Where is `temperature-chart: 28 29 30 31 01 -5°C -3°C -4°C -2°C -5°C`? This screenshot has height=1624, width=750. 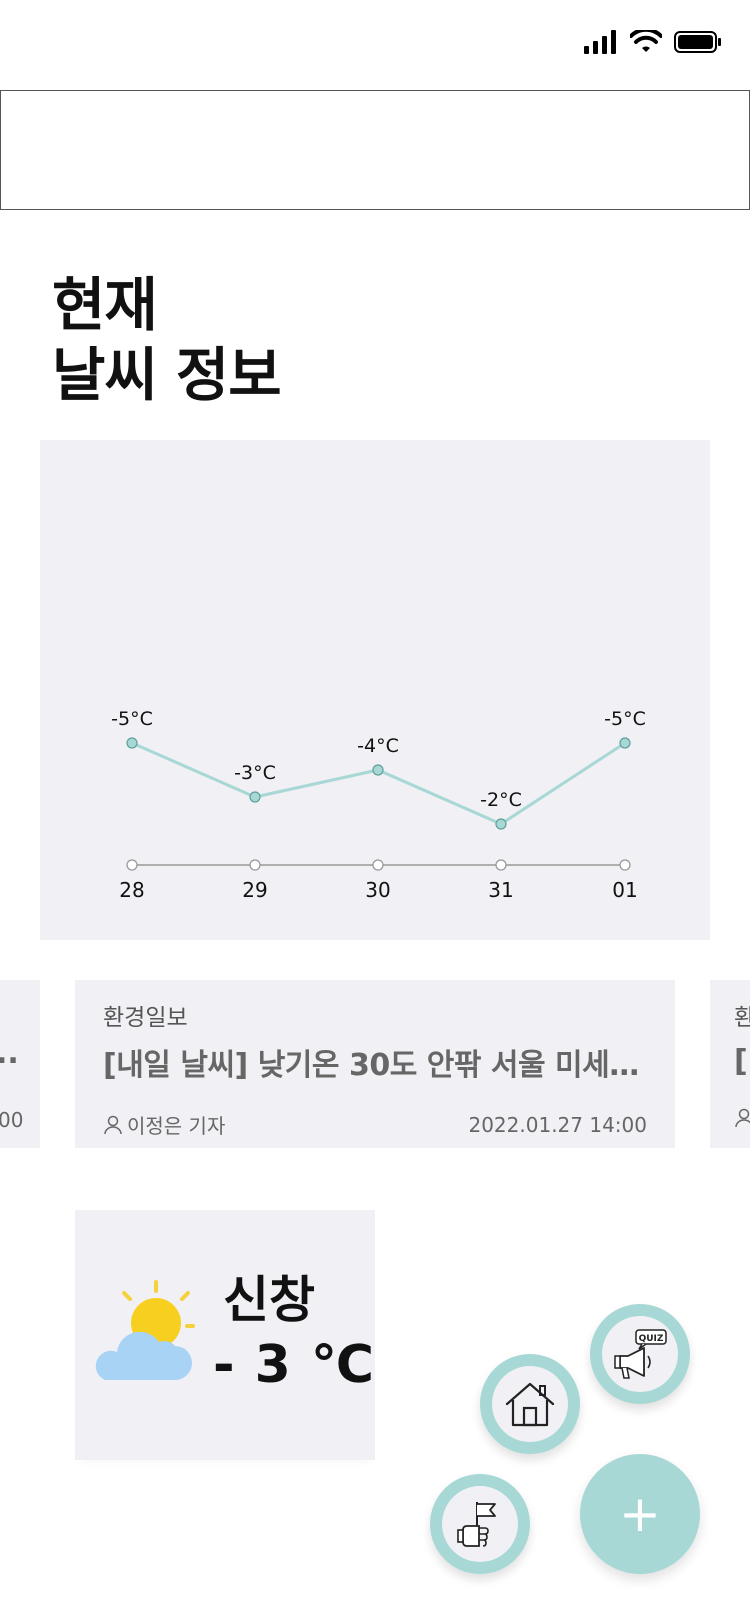
temperature-chart: 28 29 30 31 01 -5°C -3°C -4°C -2°C -5°C is located at coordinates (378, 805).